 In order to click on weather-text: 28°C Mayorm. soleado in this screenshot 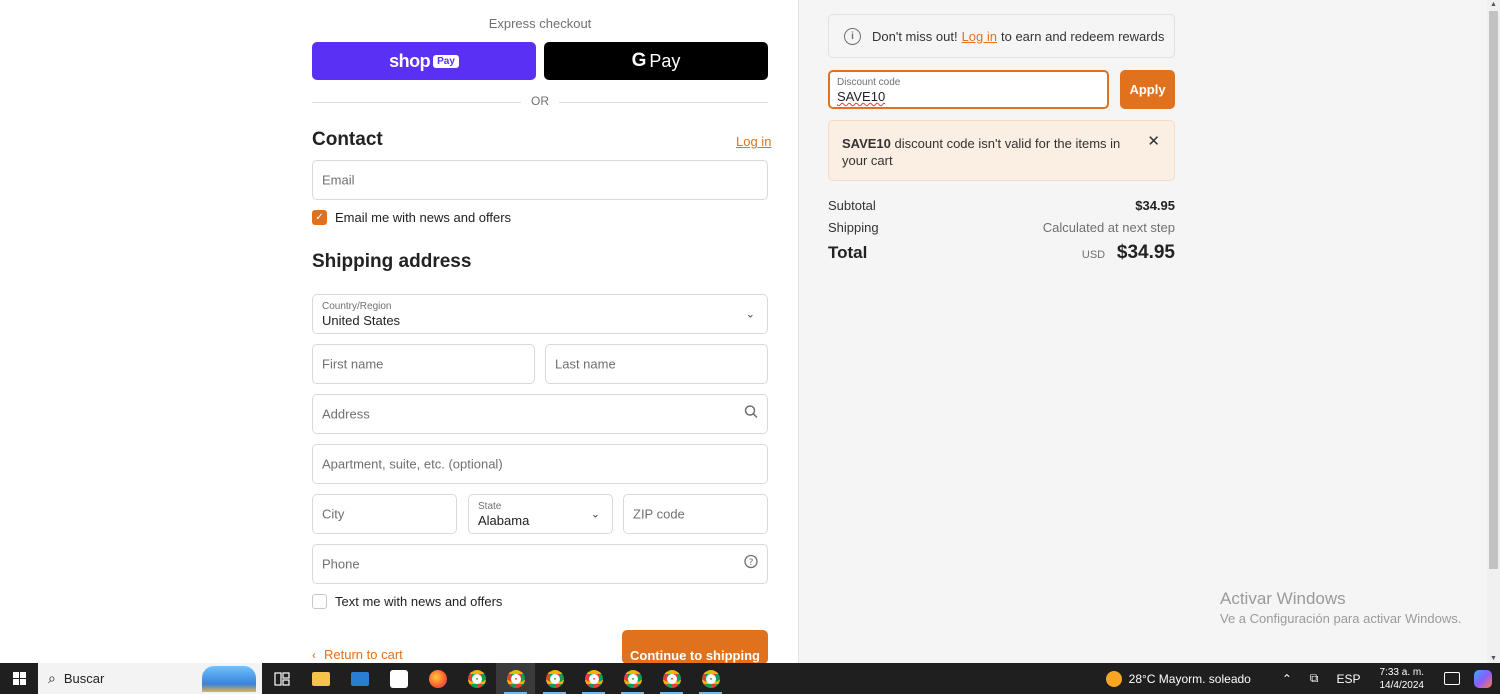, I will do `click(1189, 678)`.